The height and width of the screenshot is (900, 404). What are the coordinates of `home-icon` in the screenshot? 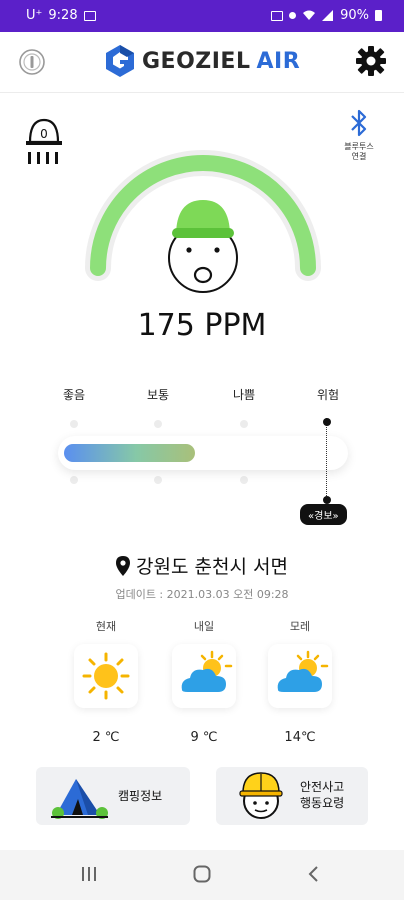 It's located at (202, 874).